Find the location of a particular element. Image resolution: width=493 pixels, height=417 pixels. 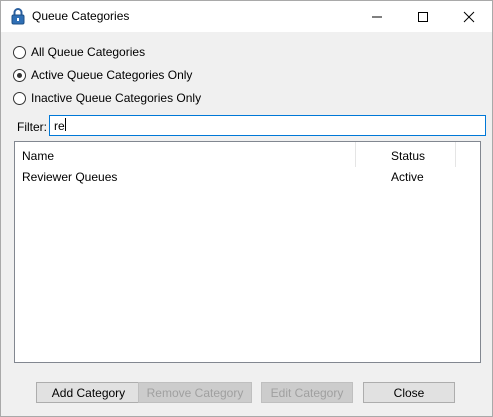

close-icon is located at coordinates (469, 17).